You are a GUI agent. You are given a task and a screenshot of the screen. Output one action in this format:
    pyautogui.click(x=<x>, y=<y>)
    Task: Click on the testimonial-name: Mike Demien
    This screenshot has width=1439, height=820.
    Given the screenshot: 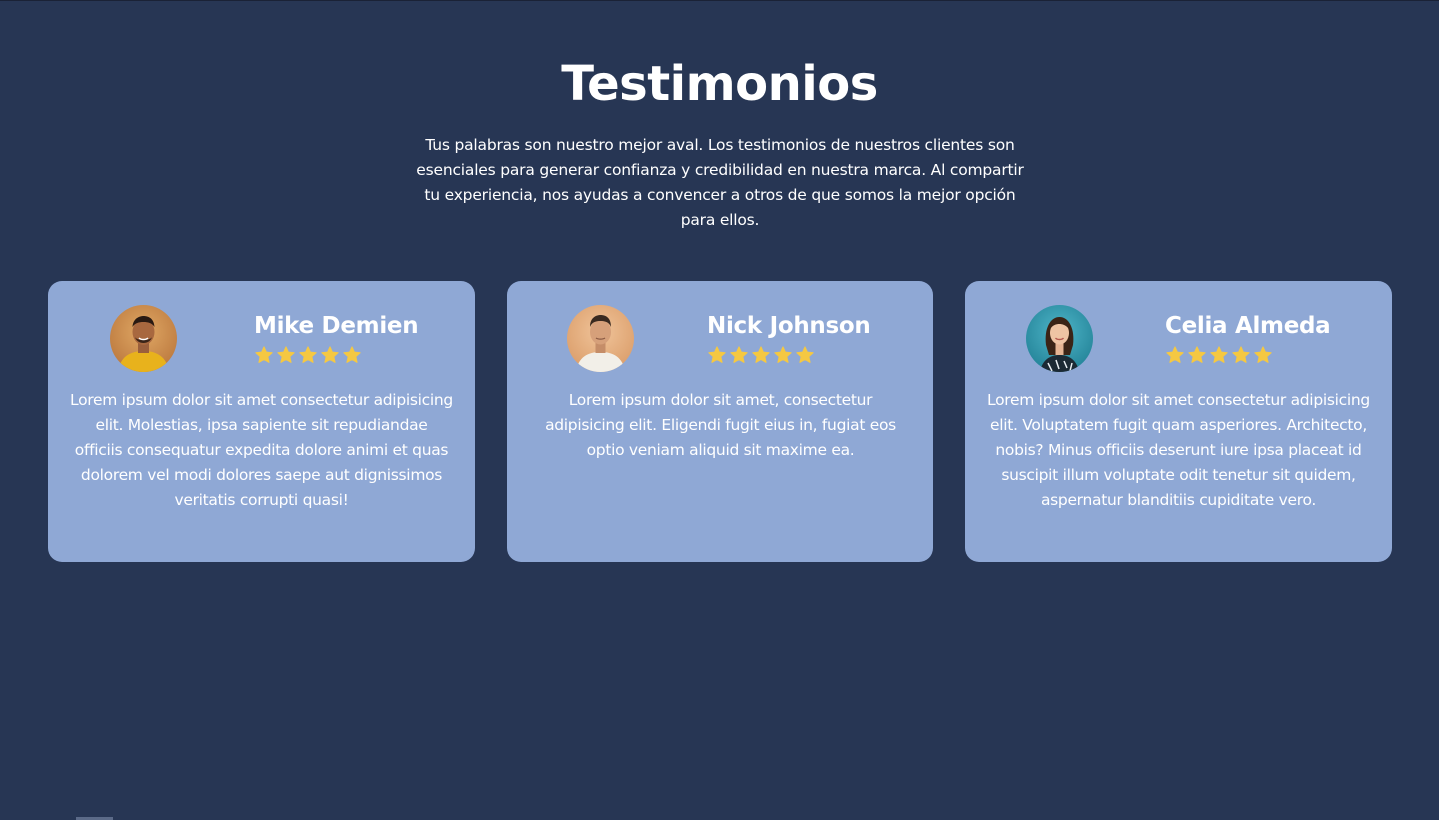 What is the action you would take?
    pyautogui.click(x=336, y=326)
    